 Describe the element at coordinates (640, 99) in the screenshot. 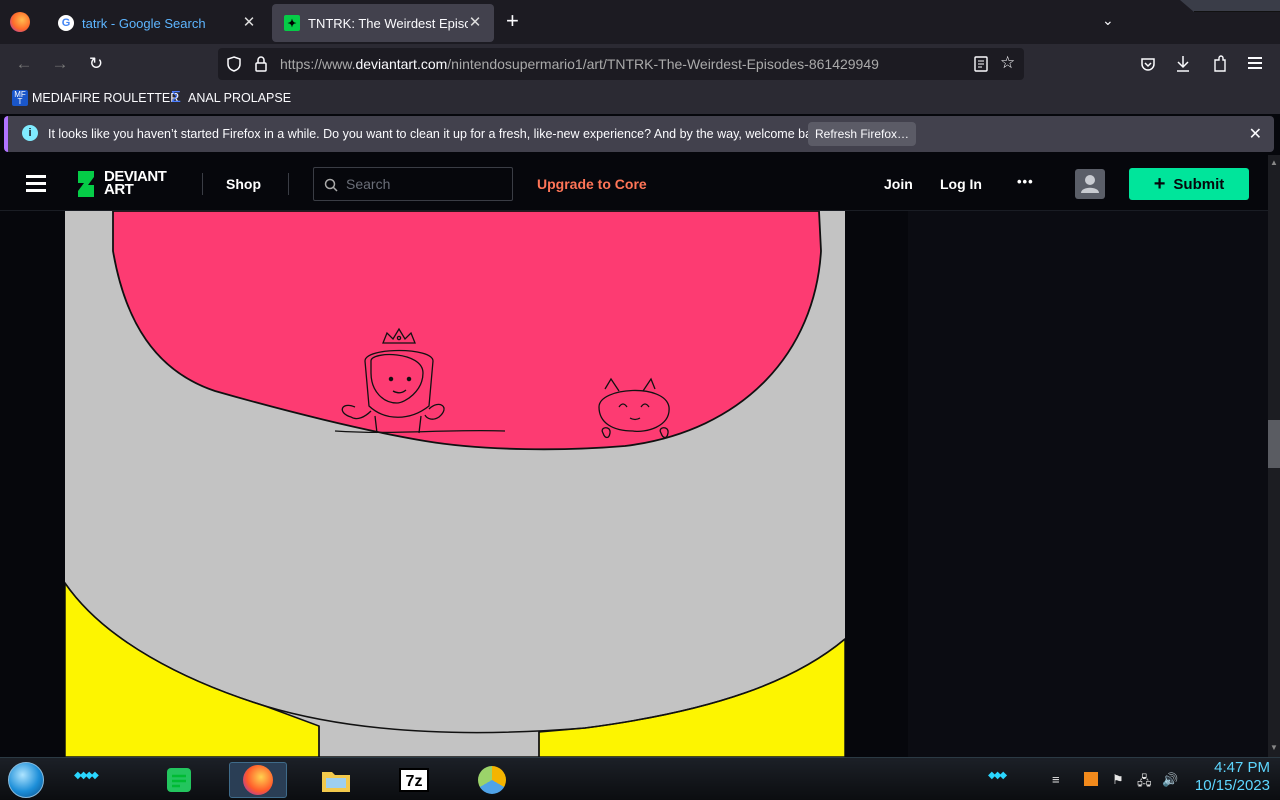

I see `bookmarks-toolbar: MF T MEDIAFIRE ROULETTER Σ ANAL PROLAPSE` at that location.